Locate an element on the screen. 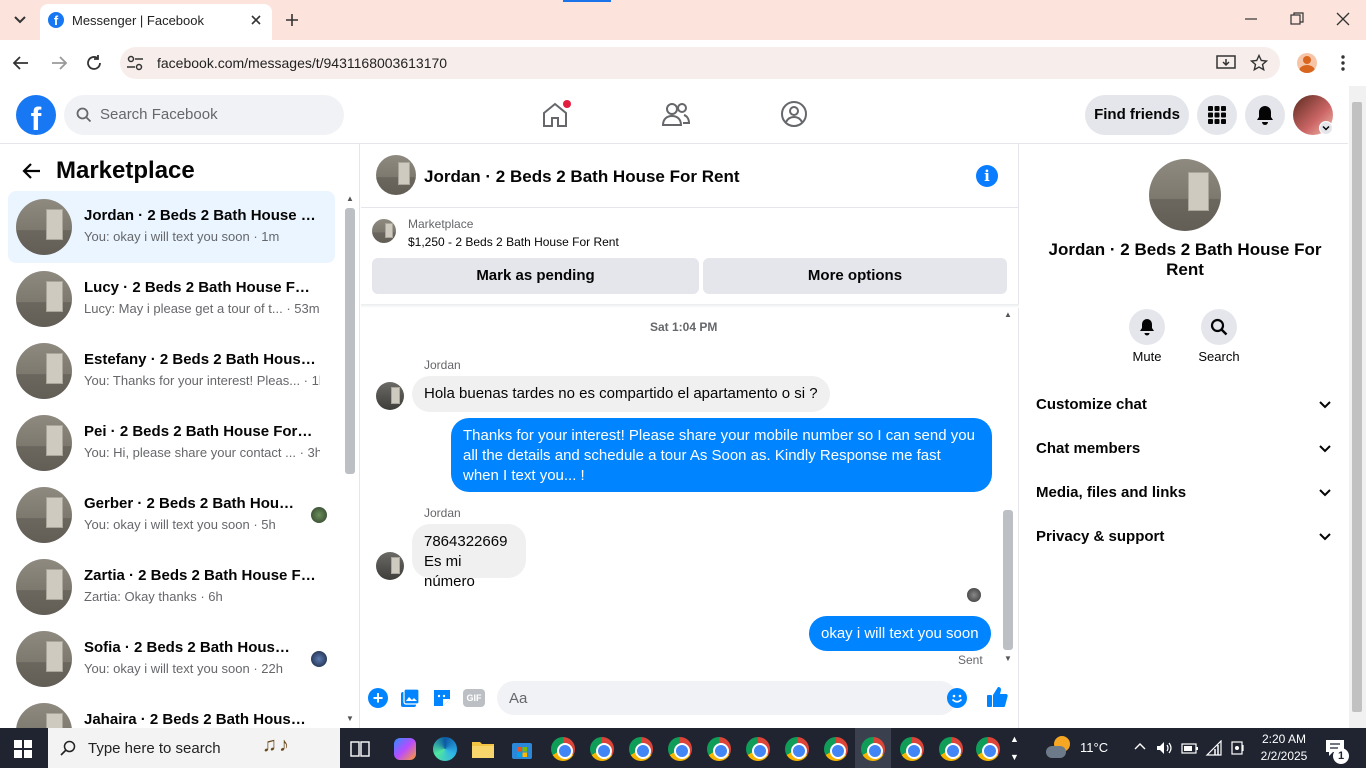 Image resolution: width=1366 pixels, height=768 pixels. show-hidden-icons-chevron-icon is located at coordinates (1140, 747).